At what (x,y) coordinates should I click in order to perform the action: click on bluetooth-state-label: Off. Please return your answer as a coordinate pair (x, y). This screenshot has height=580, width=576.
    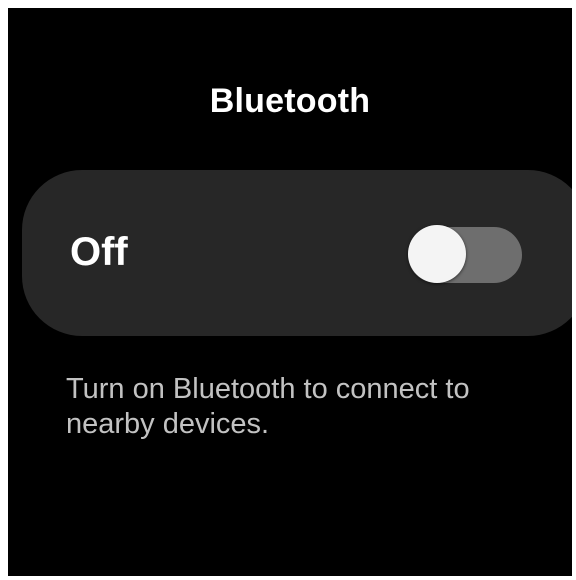
    Looking at the image, I should click on (99, 252).